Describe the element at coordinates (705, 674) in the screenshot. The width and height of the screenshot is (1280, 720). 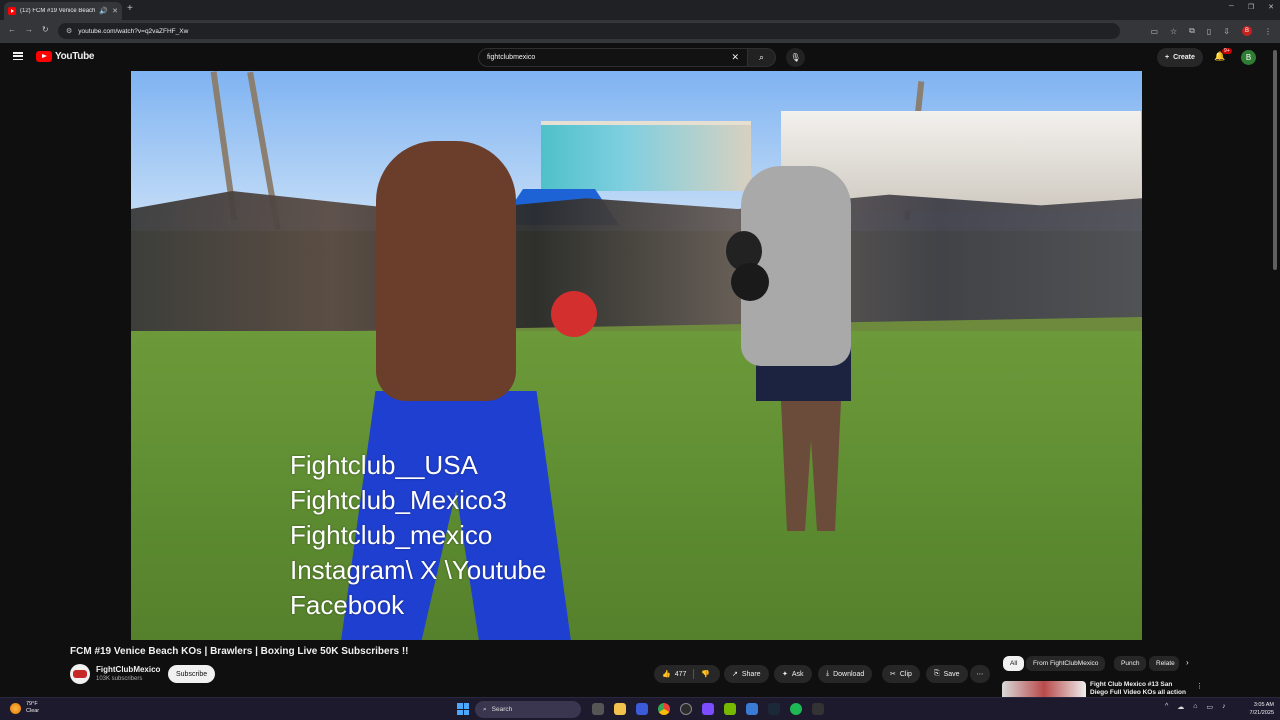
I see `dislike-icon: 👎` at that location.